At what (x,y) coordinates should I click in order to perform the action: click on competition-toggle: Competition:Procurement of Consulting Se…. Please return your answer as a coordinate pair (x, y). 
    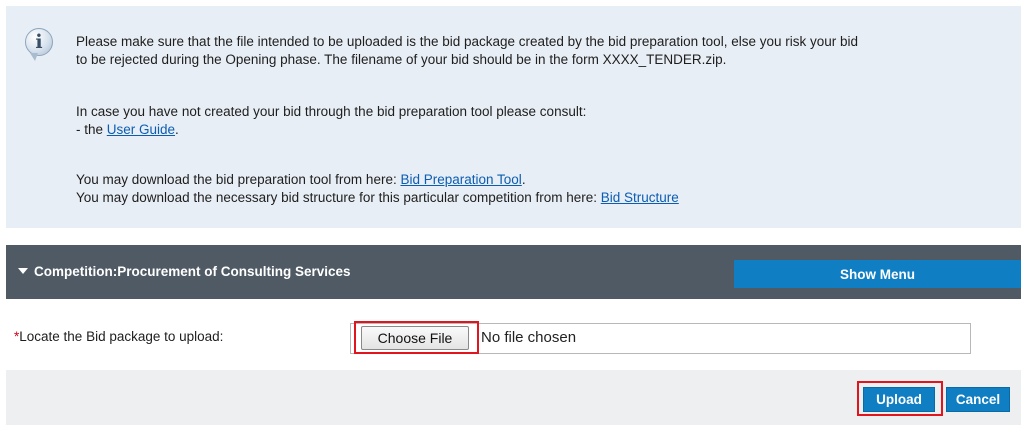
    Looking at the image, I should click on (184, 271).